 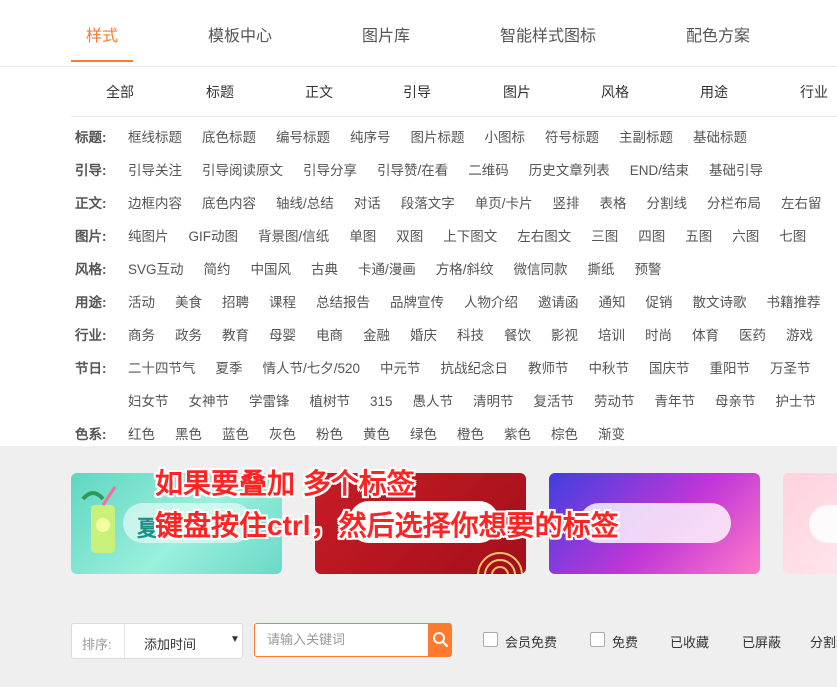 I want to click on subtab-style: 风格, so click(x=615, y=92).